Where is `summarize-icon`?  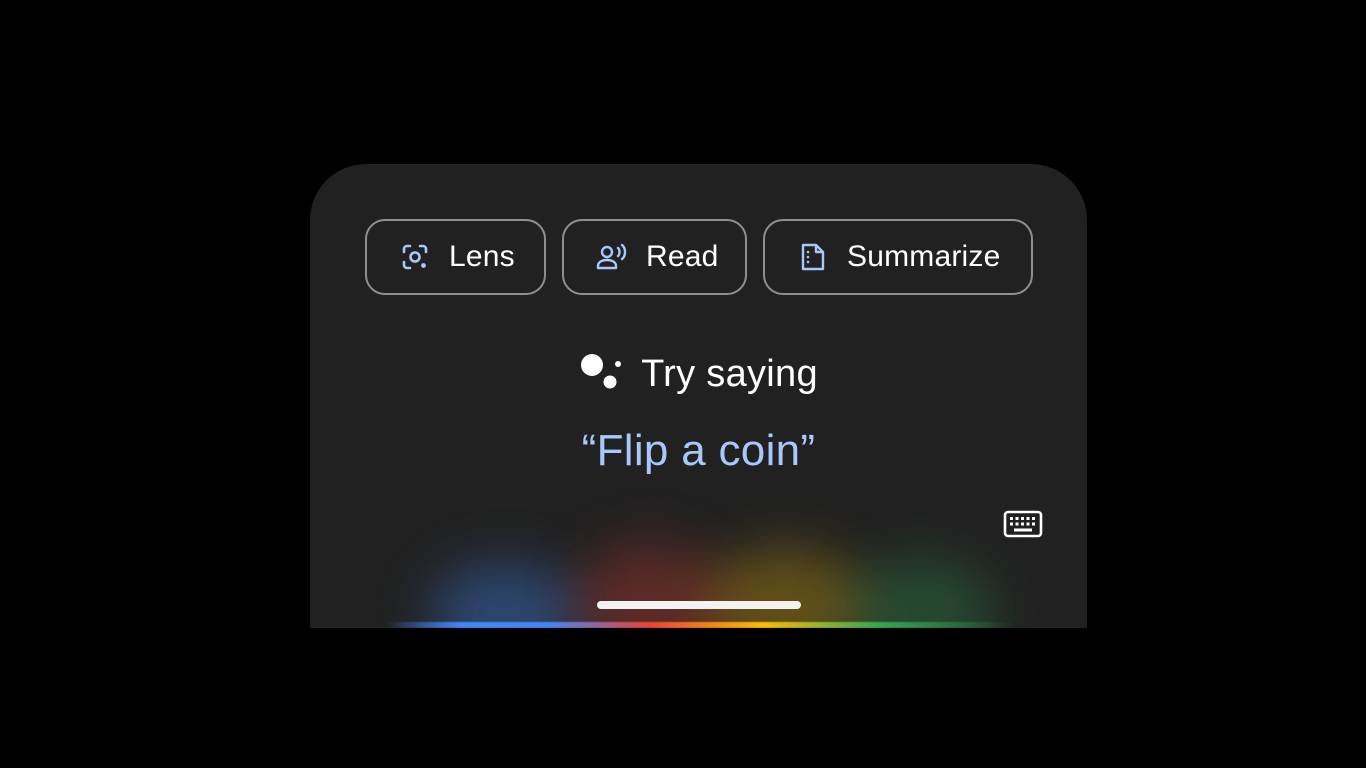 summarize-icon is located at coordinates (813, 257).